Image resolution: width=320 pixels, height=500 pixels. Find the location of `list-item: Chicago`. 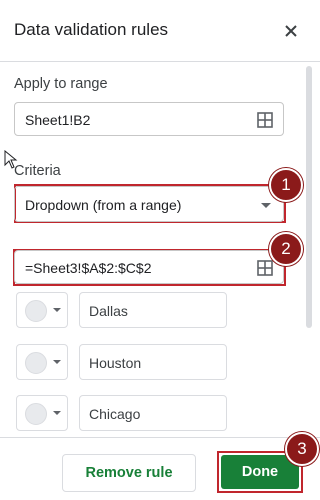

list-item: Chicago is located at coordinates (123, 413).